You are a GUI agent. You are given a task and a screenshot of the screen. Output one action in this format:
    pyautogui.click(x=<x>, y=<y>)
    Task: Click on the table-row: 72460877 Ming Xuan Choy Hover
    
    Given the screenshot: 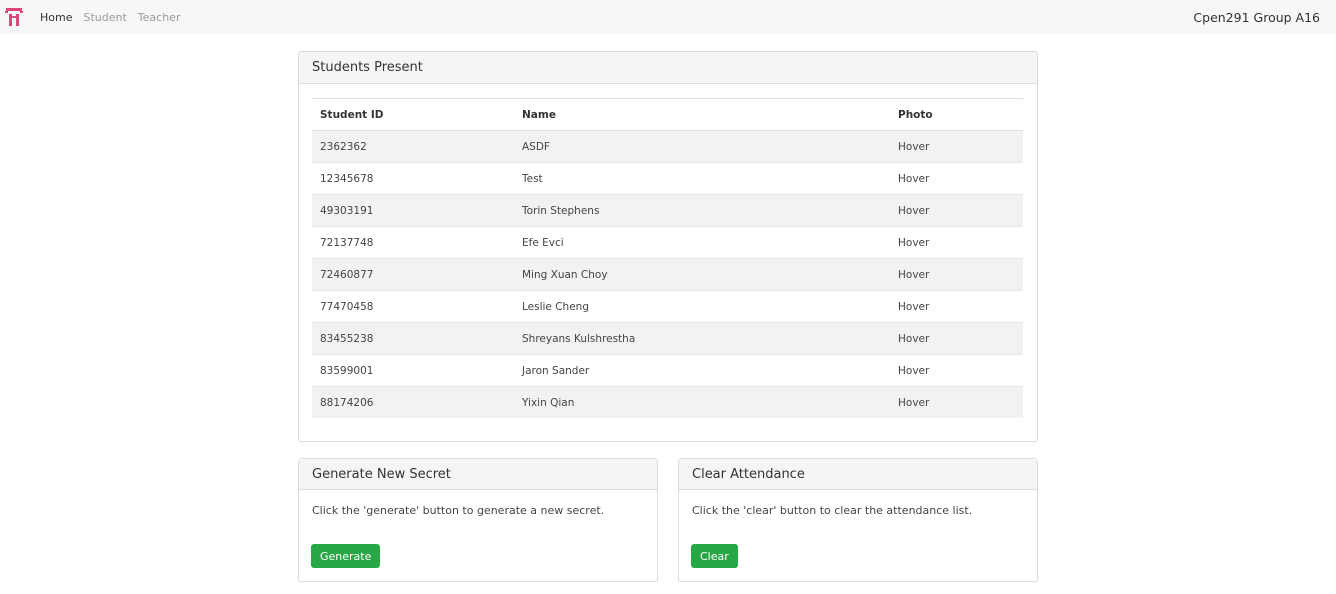 What is the action you would take?
    pyautogui.click(x=667, y=274)
    